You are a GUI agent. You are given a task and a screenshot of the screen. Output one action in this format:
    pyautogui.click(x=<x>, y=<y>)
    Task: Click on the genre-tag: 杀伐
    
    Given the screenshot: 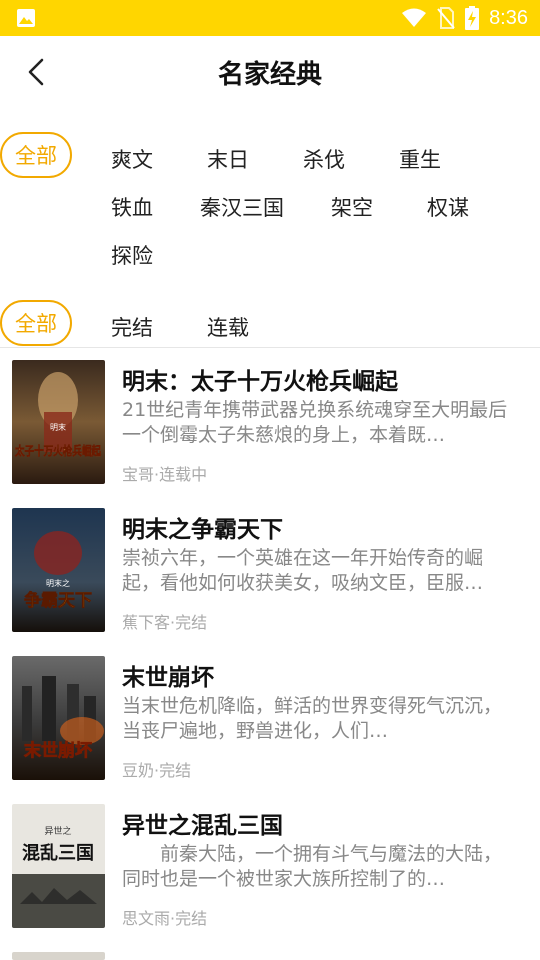 What is the action you would take?
    pyautogui.click(x=324, y=159)
    